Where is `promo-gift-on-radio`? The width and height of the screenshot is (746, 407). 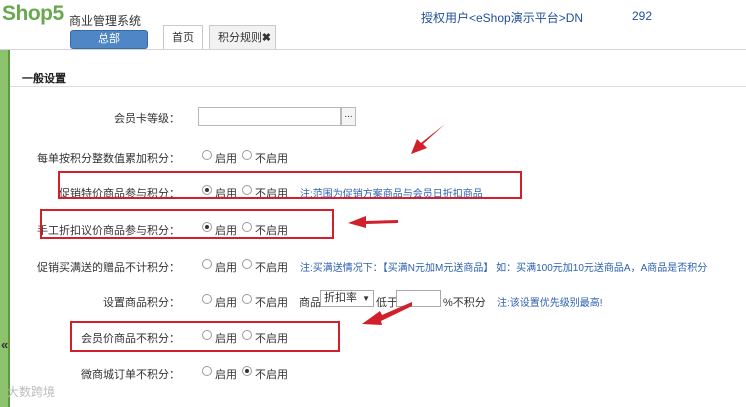
promo-gift-on-radio is located at coordinates (207, 264).